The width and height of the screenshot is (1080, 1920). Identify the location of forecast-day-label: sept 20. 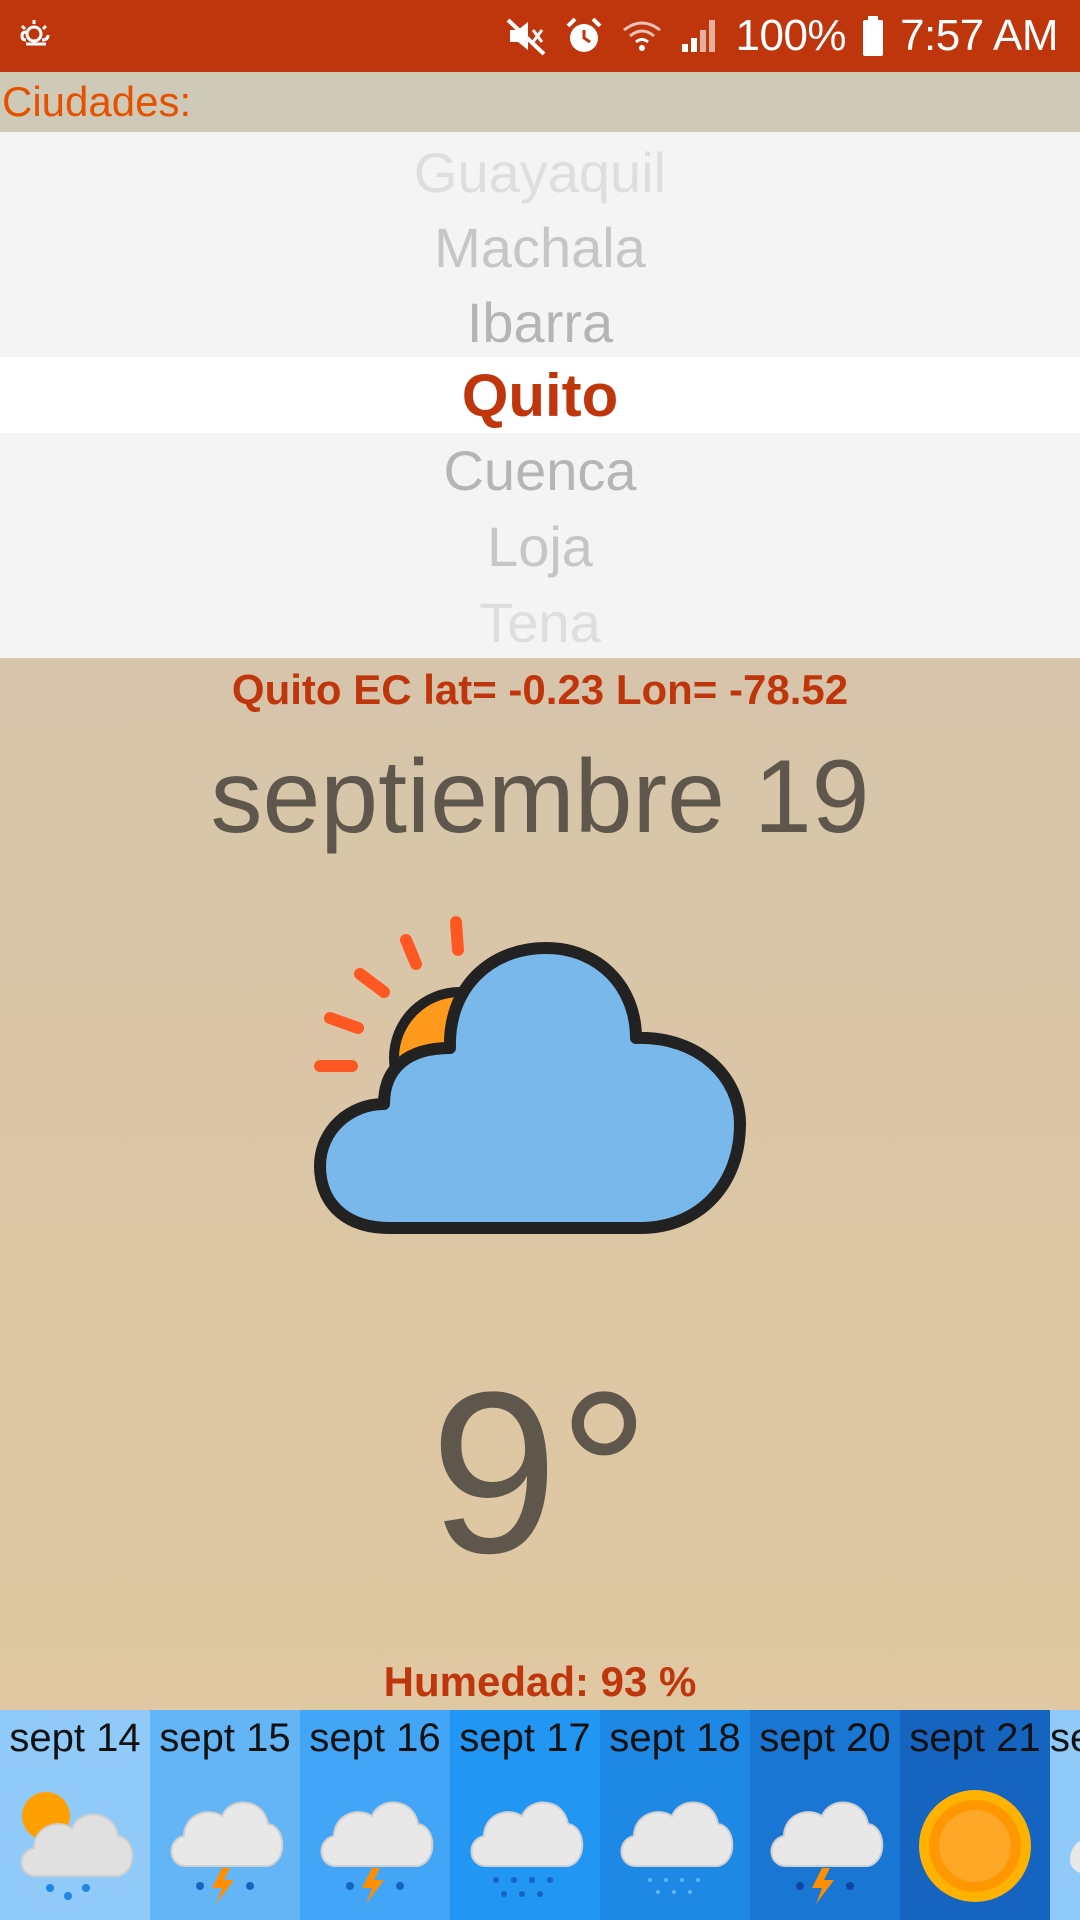
(825, 1738).